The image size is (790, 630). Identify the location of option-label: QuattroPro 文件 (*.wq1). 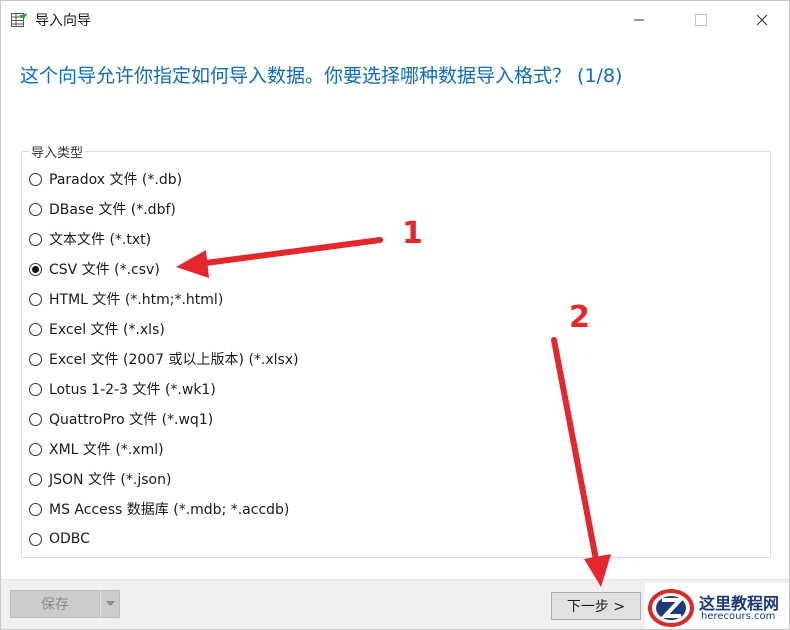
(131, 420).